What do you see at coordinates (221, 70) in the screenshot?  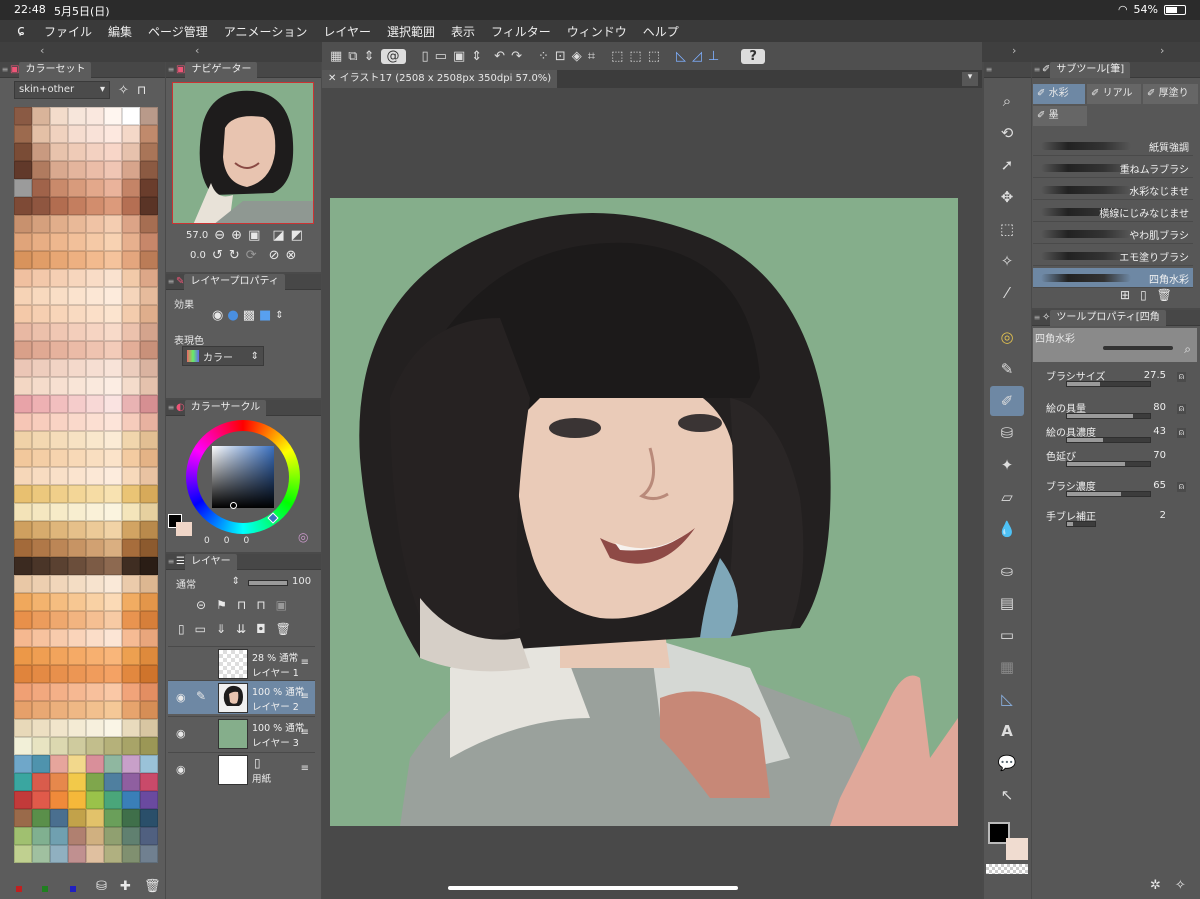 I see `navigator-tab: ナビゲーター` at bounding box center [221, 70].